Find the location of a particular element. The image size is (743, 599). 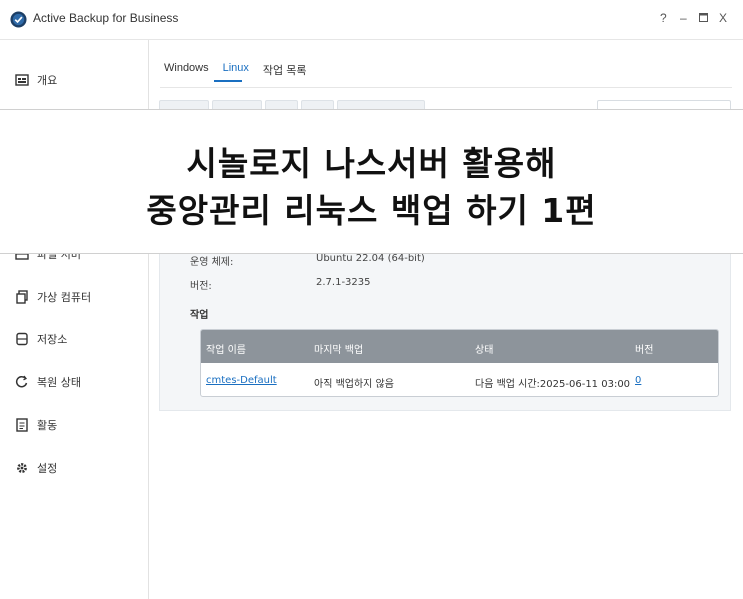

os-value: Ubuntu 22.04 (64-bit) is located at coordinates (370, 258).